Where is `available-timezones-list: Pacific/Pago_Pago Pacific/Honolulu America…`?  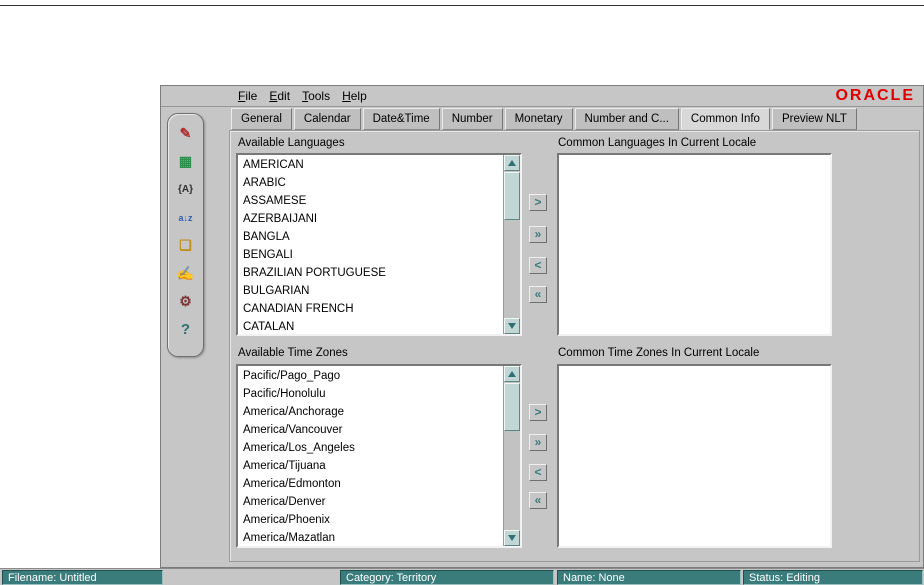
available-timezones-list: Pacific/Pago_Pago Pacific/Honolulu America… is located at coordinates (379, 456).